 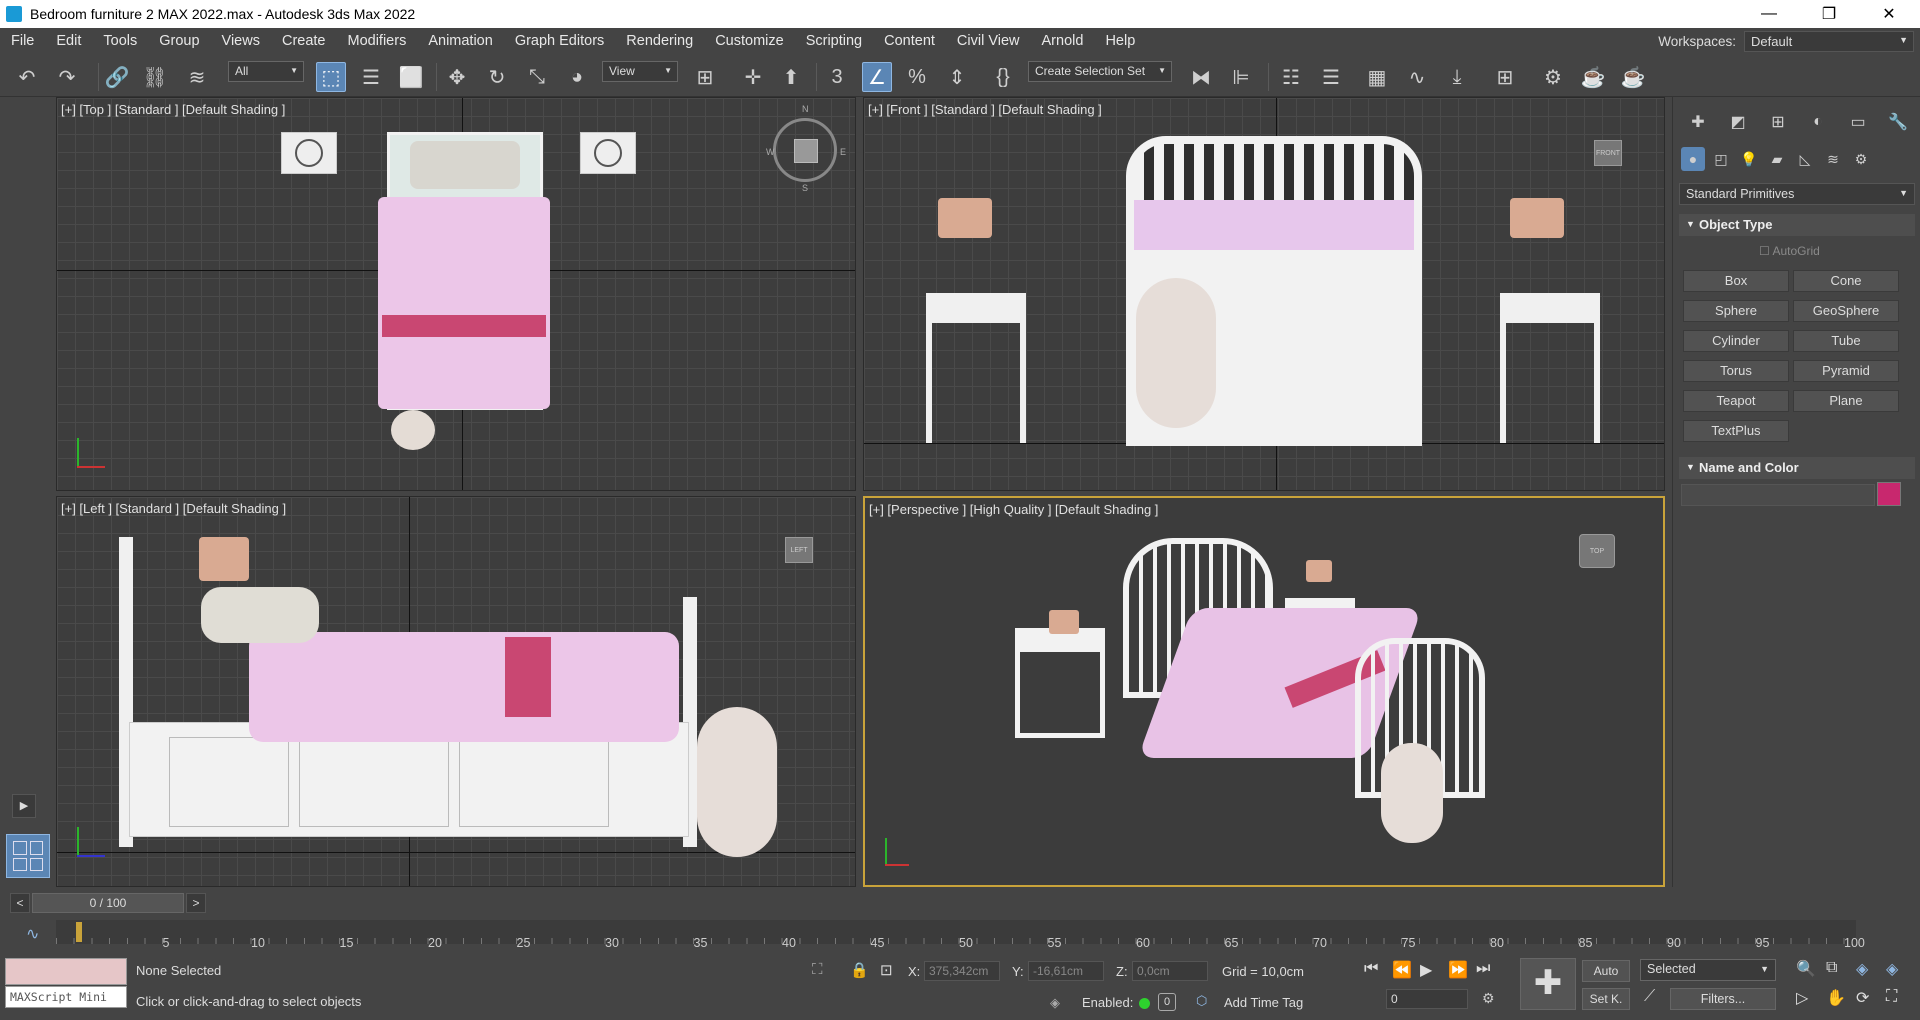 I want to click on menu-arnold: Arnold, so click(x=1063, y=41).